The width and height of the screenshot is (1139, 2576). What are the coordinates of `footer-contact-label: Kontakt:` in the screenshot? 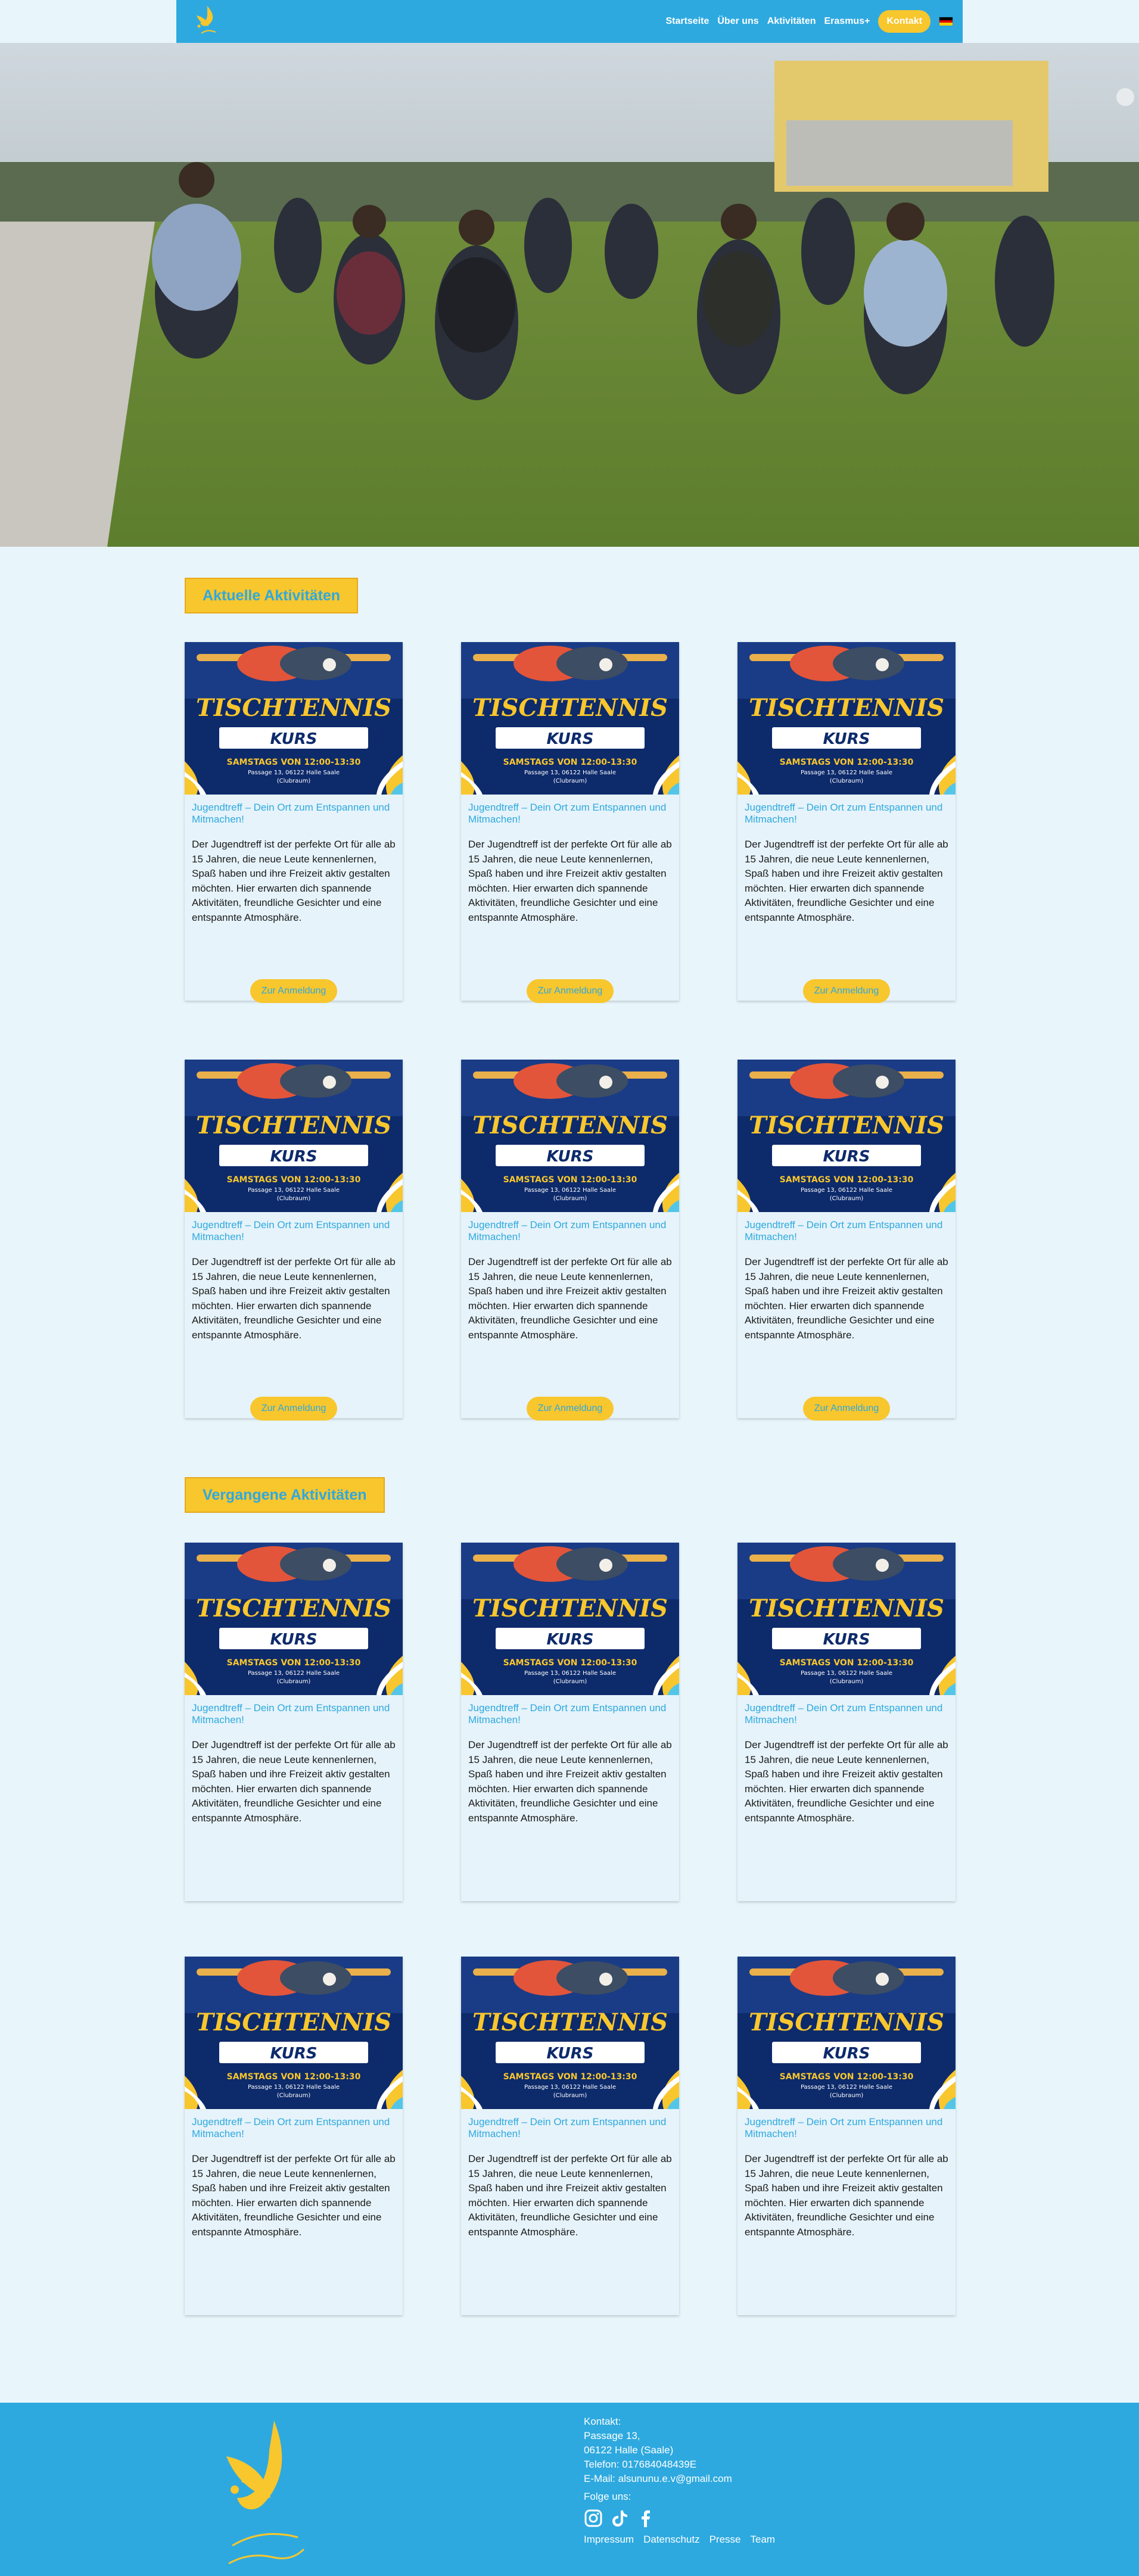 It's located at (602, 2421).